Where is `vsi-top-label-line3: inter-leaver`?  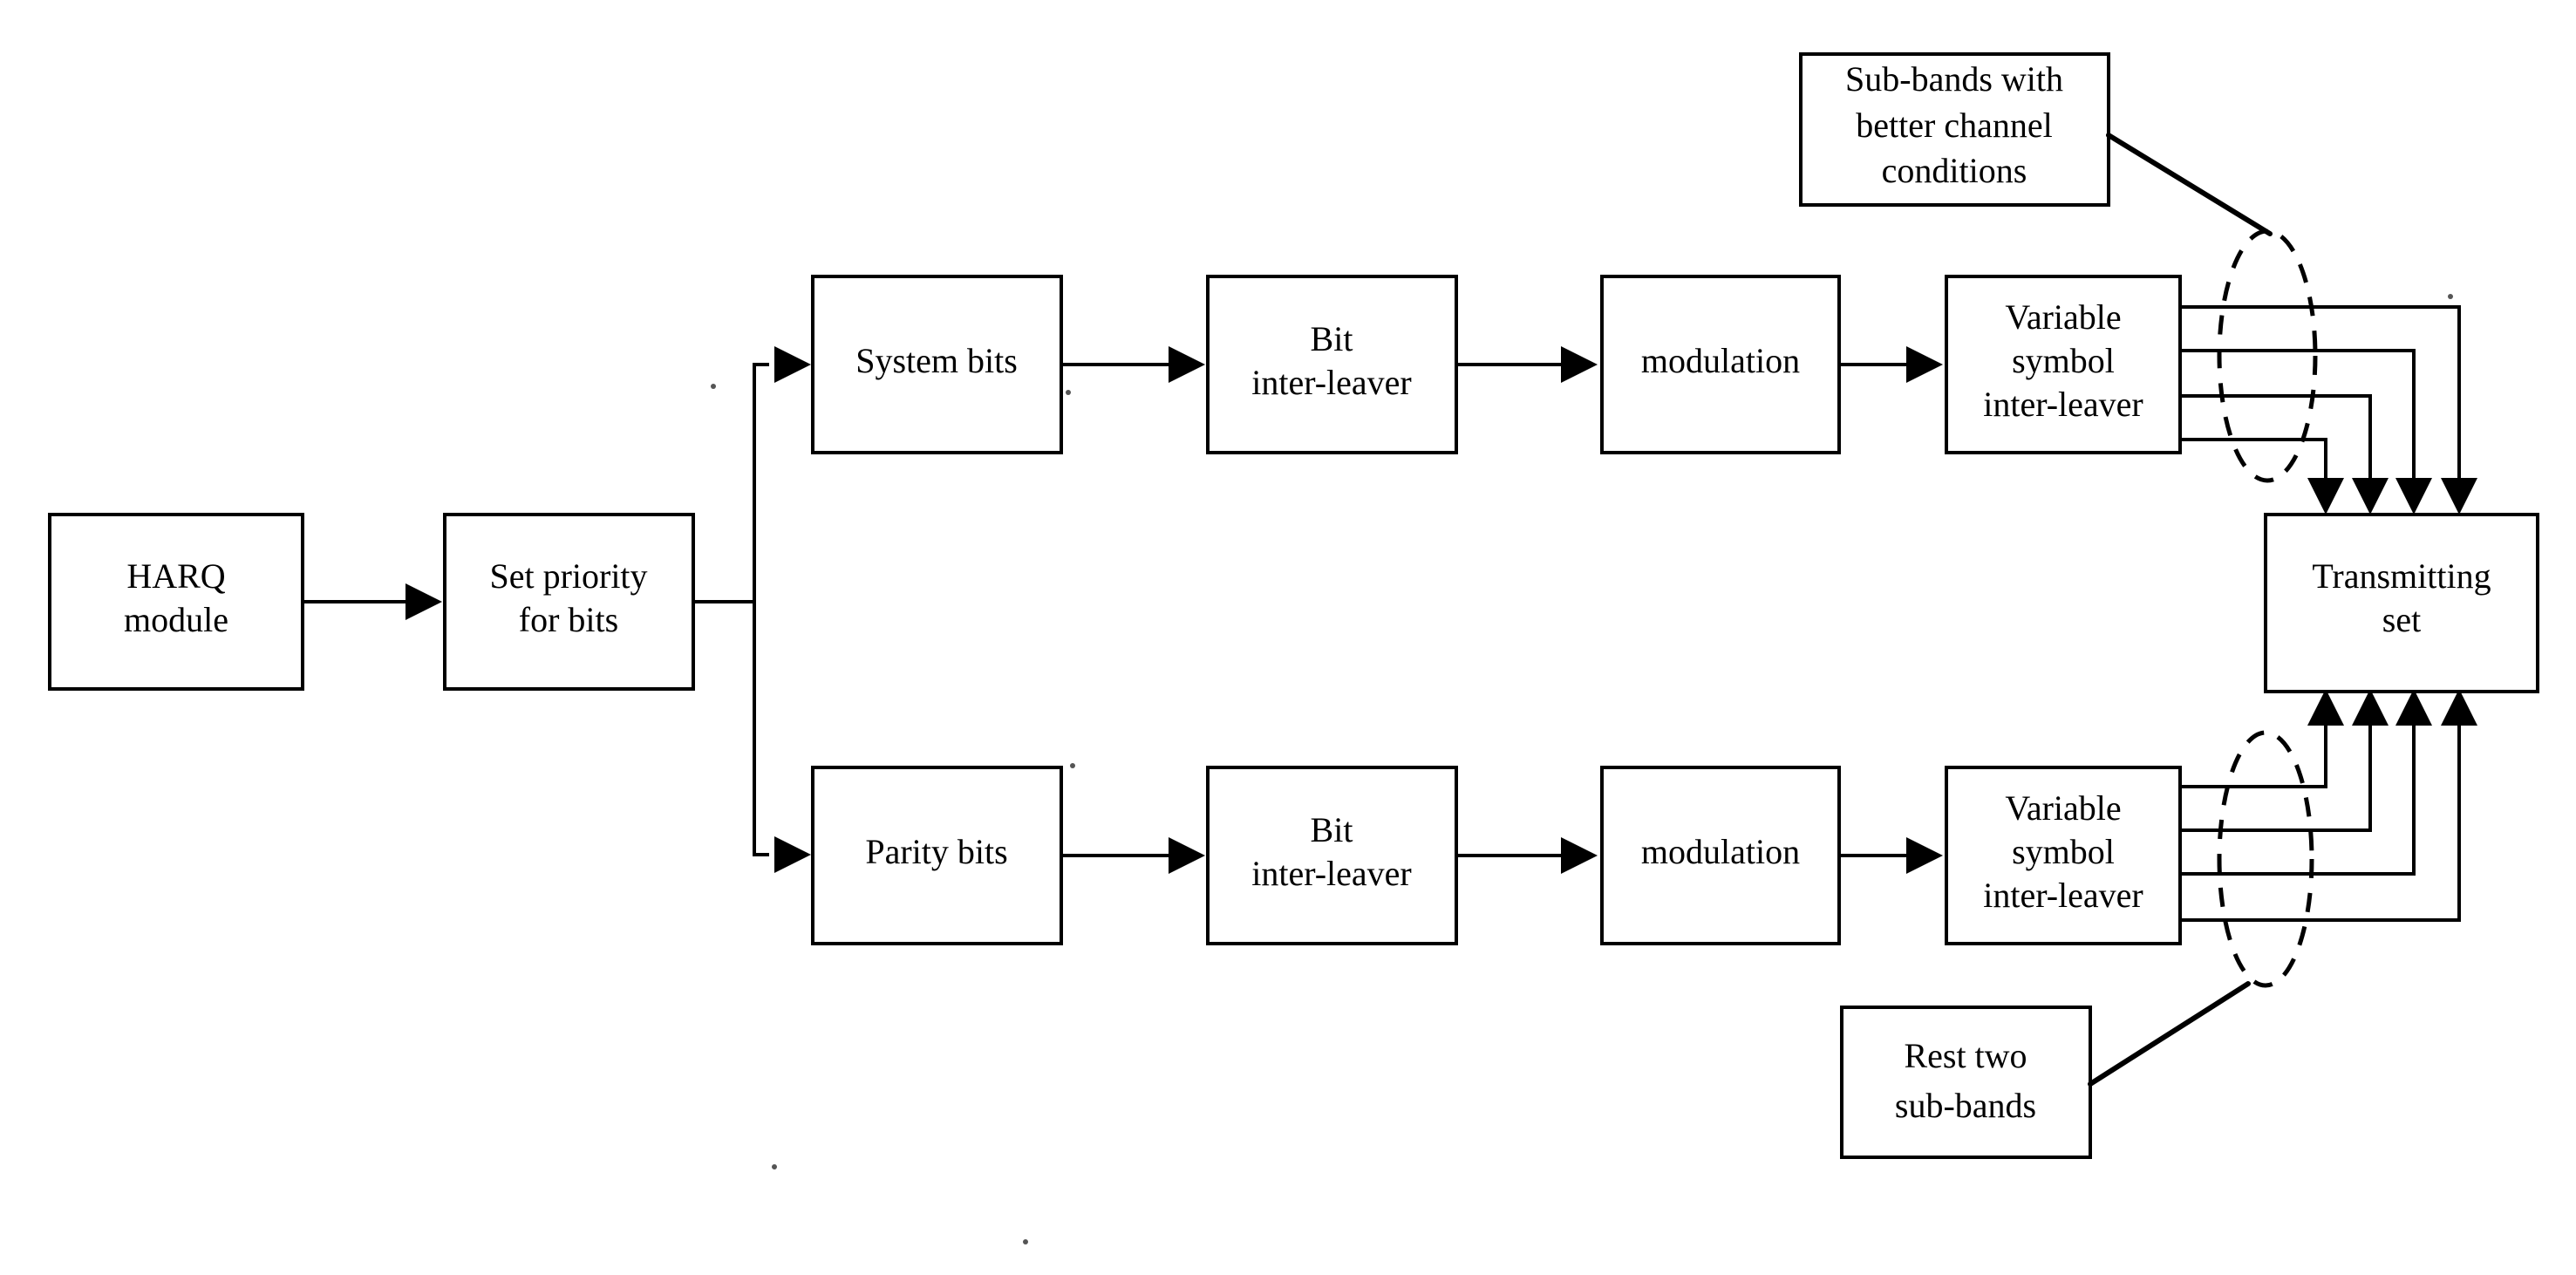
vsi-top-label-line3: inter-leaver is located at coordinates (2063, 405).